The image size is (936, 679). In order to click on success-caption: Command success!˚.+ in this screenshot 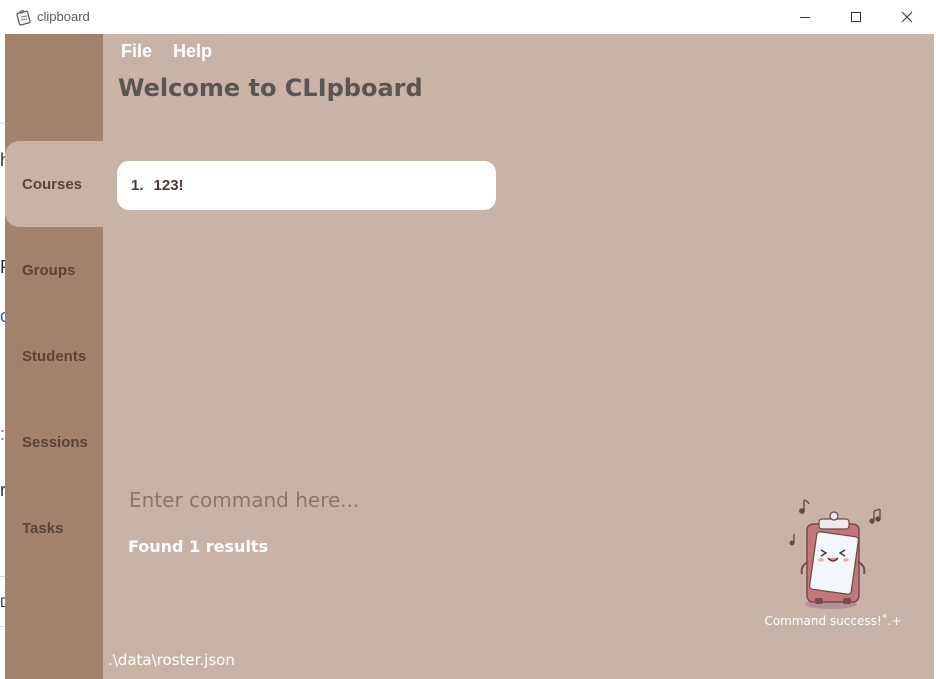, I will do `click(833, 621)`.